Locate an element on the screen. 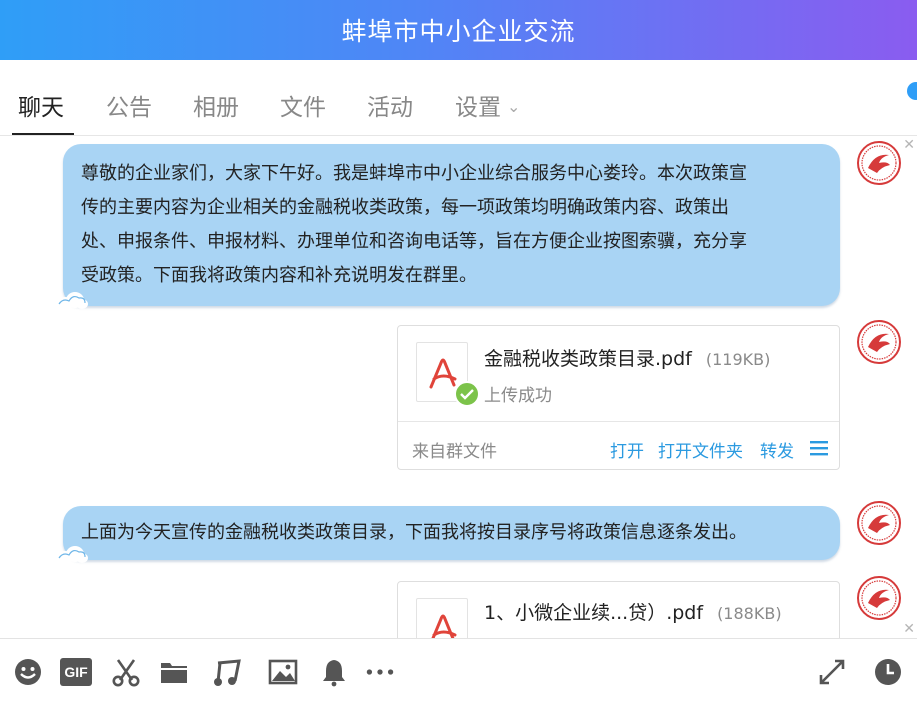 This screenshot has width=917, height=721. group-title: 蚌埠市中小企业交流 is located at coordinates (458, 31).